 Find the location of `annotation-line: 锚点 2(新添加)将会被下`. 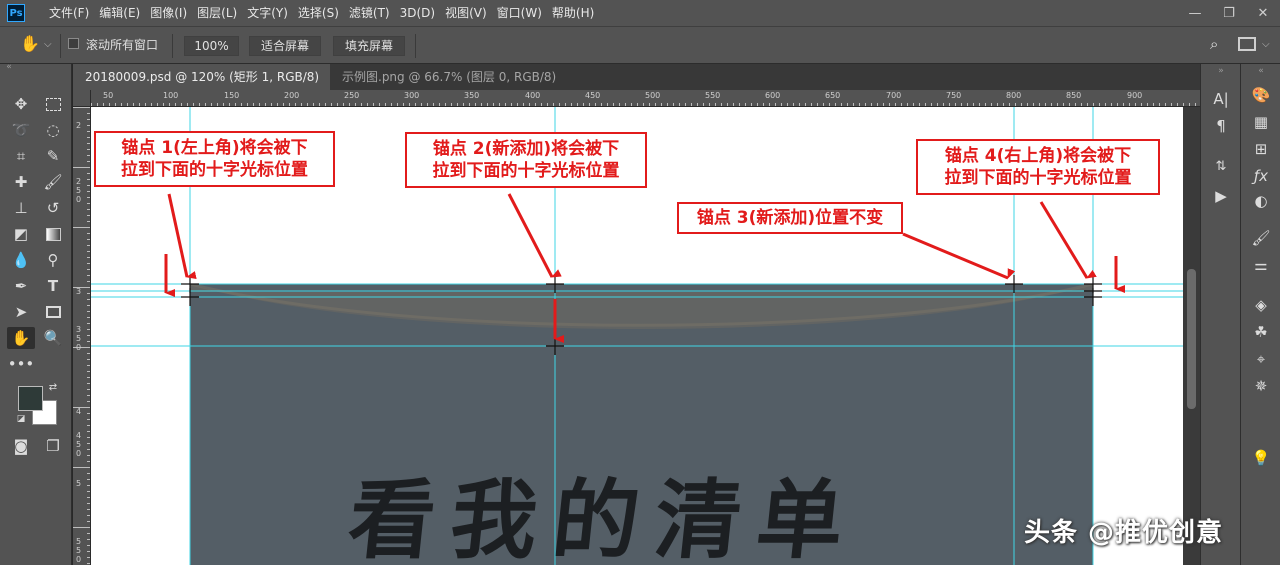

annotation-line: 锚点 2(新添加)将会被下 is located at coordinates (526, 149).